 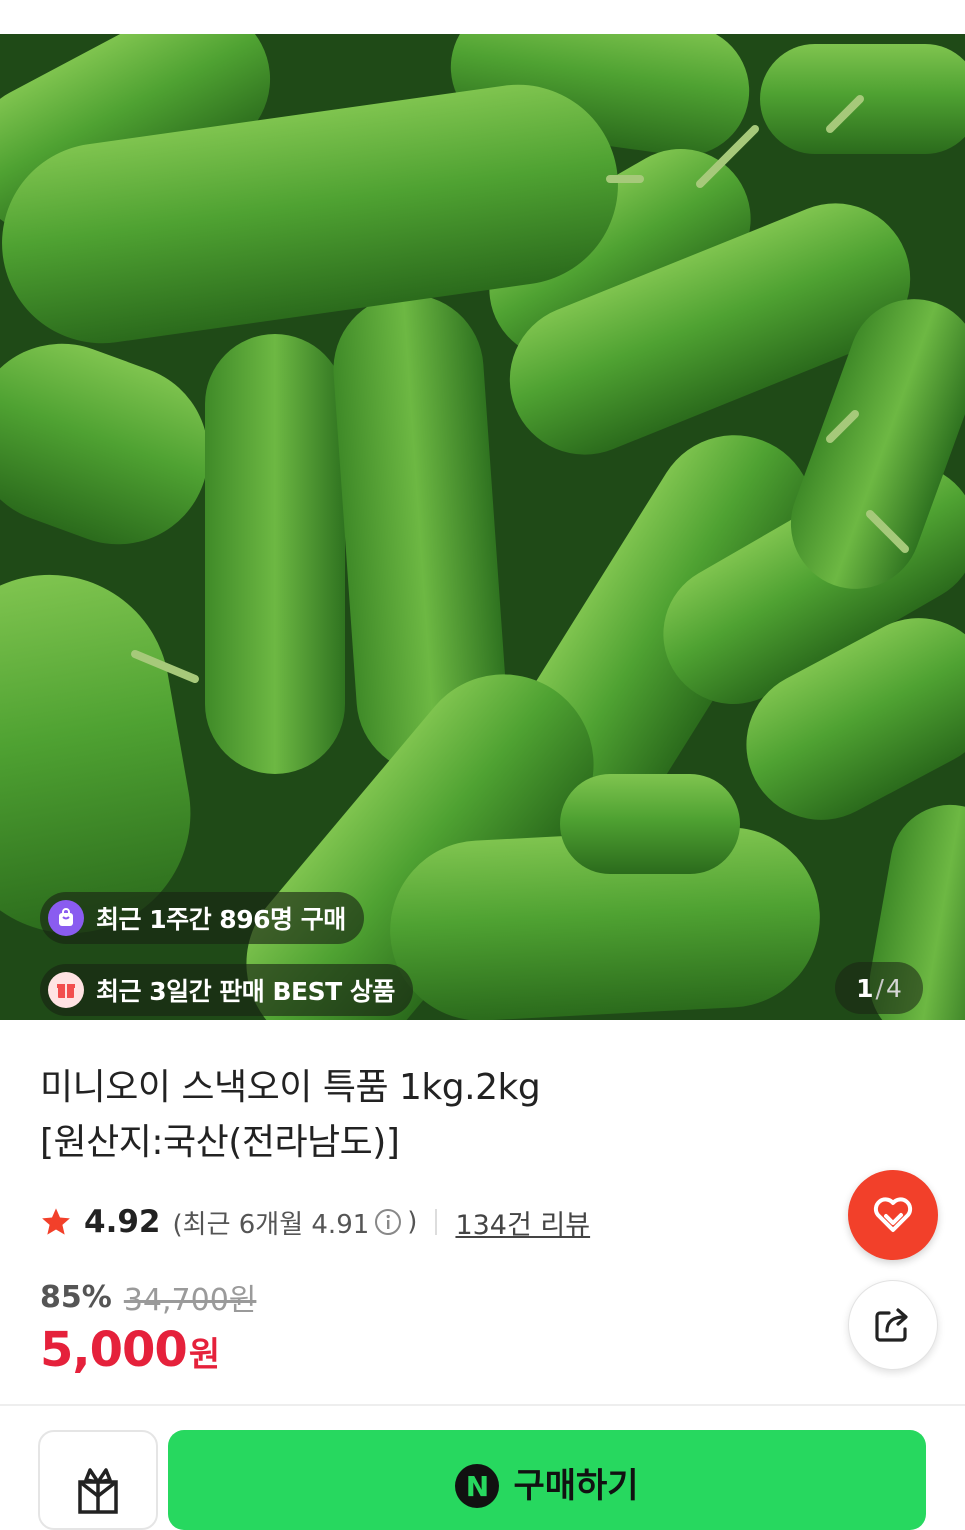 I want to click on recent-rating: (최근 6개월 4.91 ), so click(x=295, y=1222).